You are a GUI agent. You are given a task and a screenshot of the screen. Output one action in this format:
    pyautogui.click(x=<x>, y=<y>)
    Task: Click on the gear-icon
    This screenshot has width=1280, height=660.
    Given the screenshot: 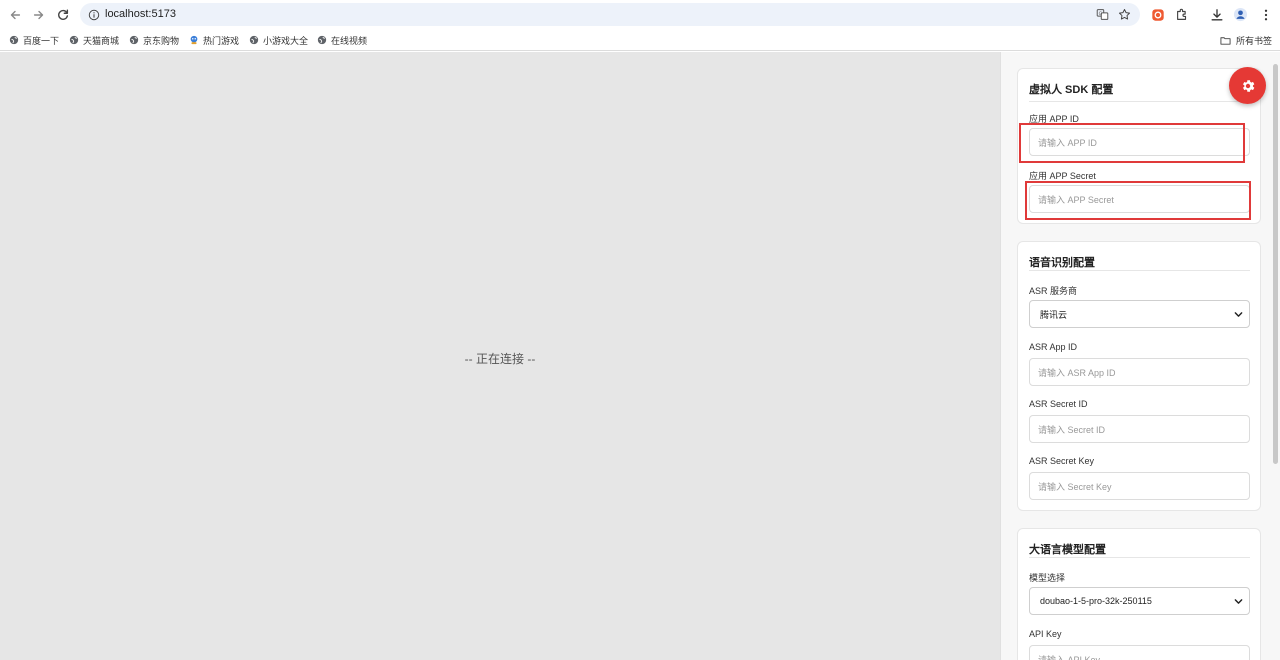 What is the action you would take?
    pyautogui.click(x=1248, y=85)
    